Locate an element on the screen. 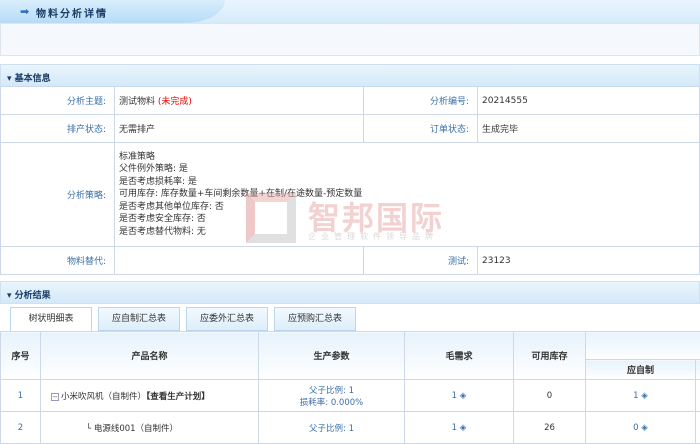 The width and height of the screenshot is (700, 444). page-header: ➡ 物料分析详情 is located at coordinates (350, 11).